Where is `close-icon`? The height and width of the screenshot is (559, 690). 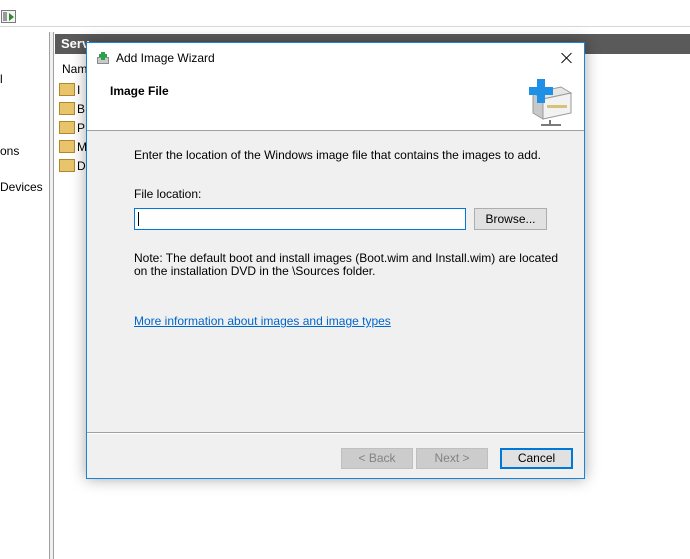 close-icon is located at coordinates (566, 58).